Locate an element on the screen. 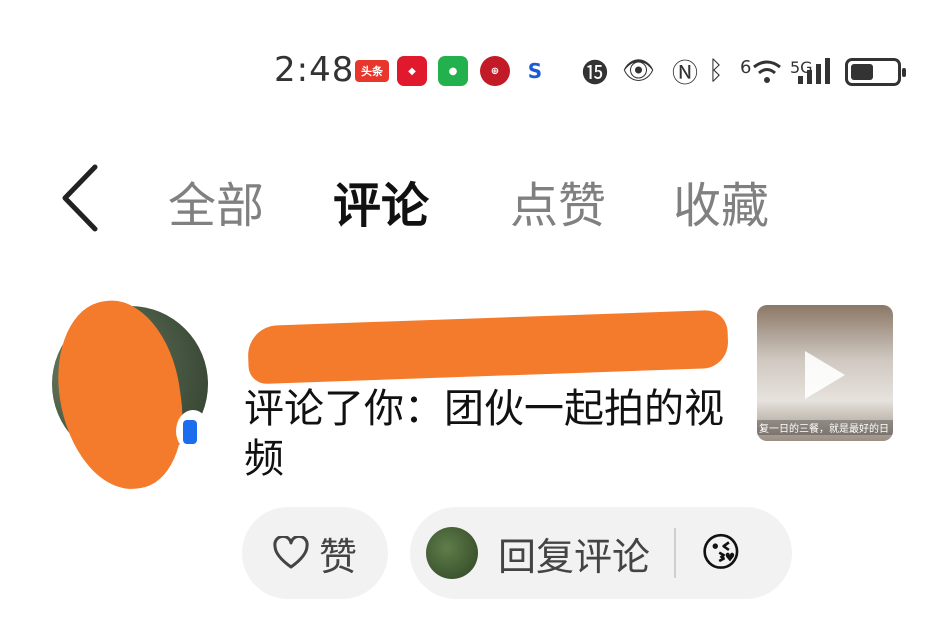  reply-avatar is located at coordinates (452, 553).